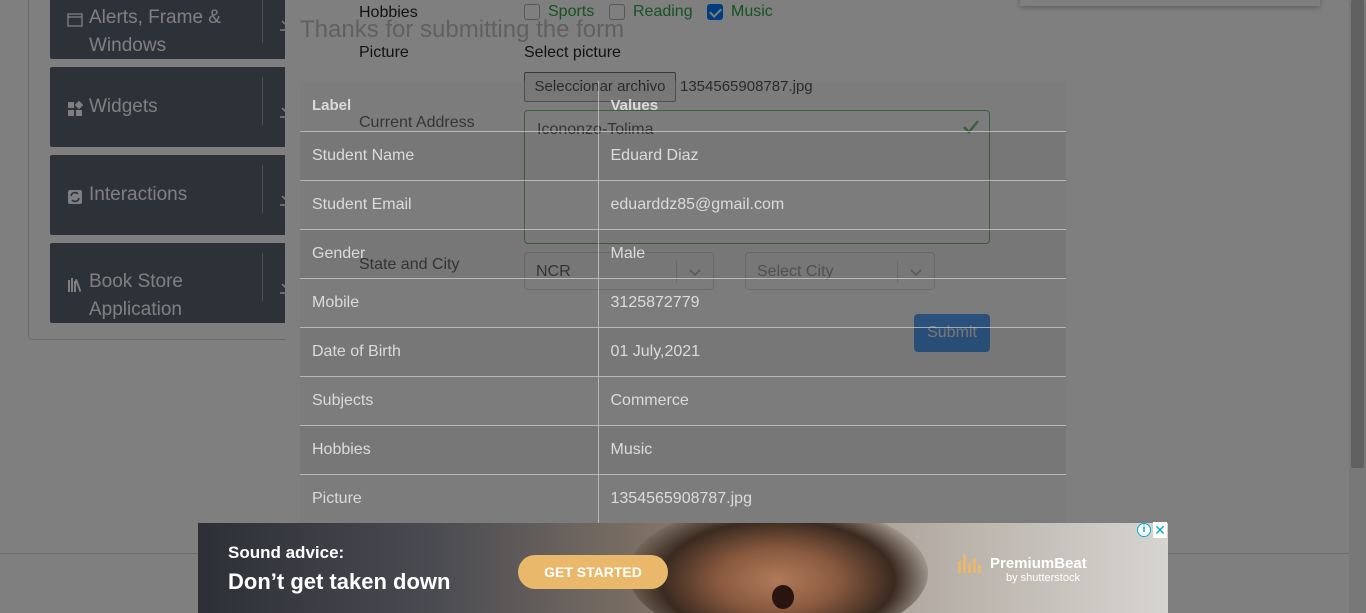 The image size is (1366, 613). What do you see at coordinates (832, 499) in the screenshot?
I see `row-value: 1354565908787.jpg` at bounding box center [832, 499].